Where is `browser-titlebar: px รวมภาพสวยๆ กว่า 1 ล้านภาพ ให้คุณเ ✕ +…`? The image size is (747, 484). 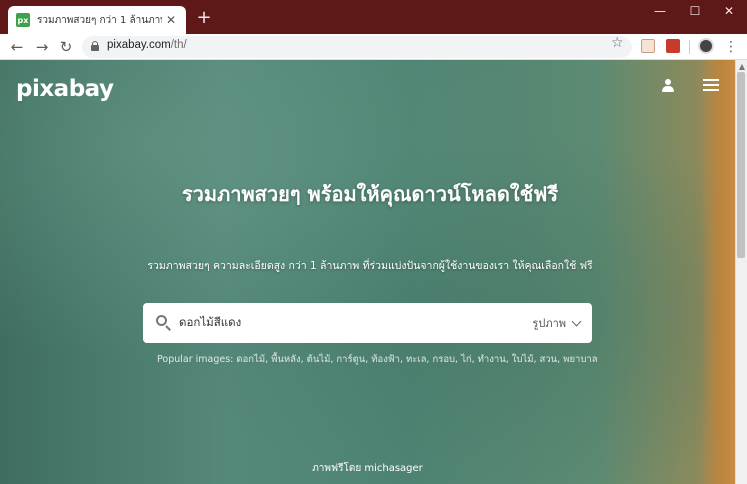
browser-titlebar: px รวมภาพสวยๆ กว่า 1 ล้านภาพ ให้คุณเ ✕ +… is located at coordinates (373, 17).